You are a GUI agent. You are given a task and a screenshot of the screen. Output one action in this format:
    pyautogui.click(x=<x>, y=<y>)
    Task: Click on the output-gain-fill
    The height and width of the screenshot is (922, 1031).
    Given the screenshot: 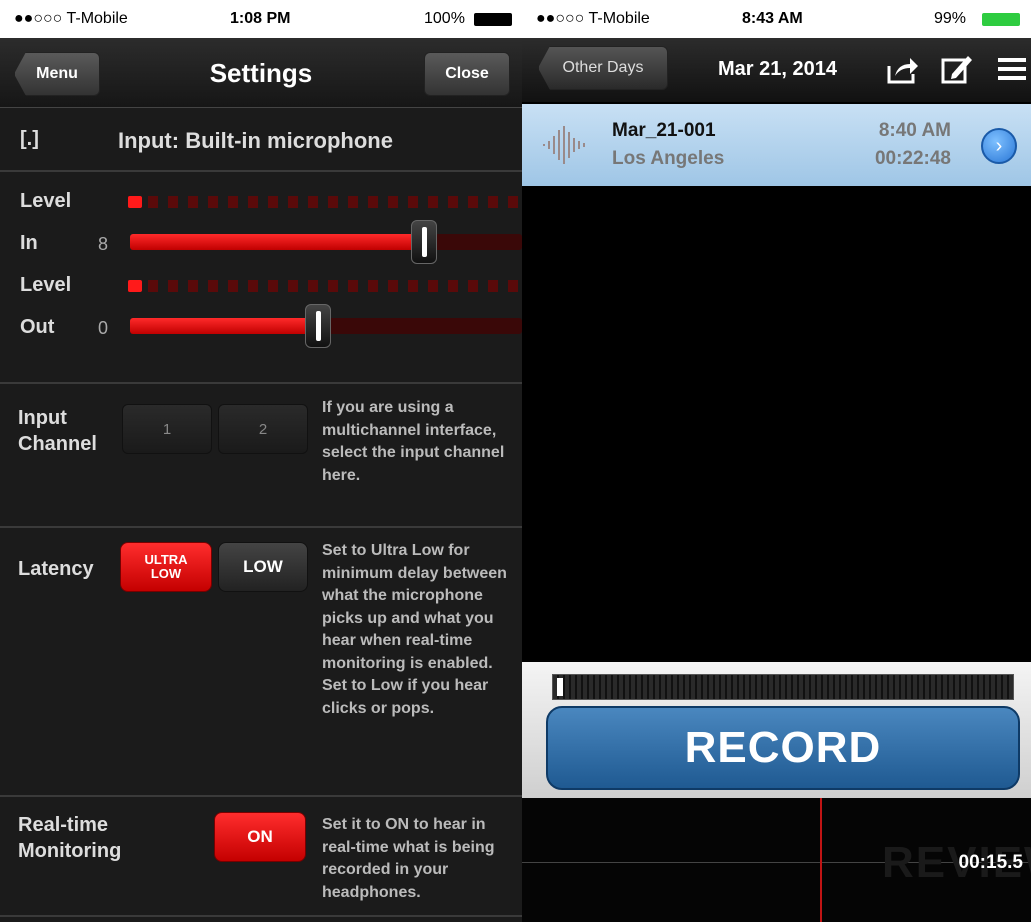 What is the action you would take?
    pyautogui.click(x=224, y=326)
    